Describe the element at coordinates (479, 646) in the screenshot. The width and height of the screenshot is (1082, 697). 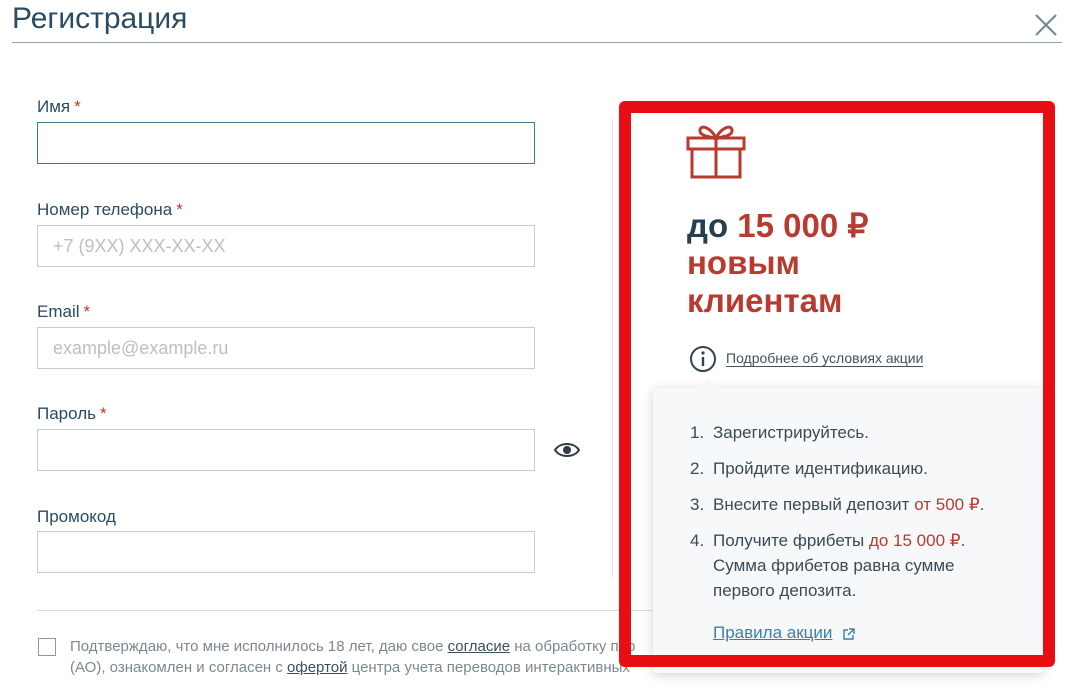
I see `consent-link: согласие` at that location.